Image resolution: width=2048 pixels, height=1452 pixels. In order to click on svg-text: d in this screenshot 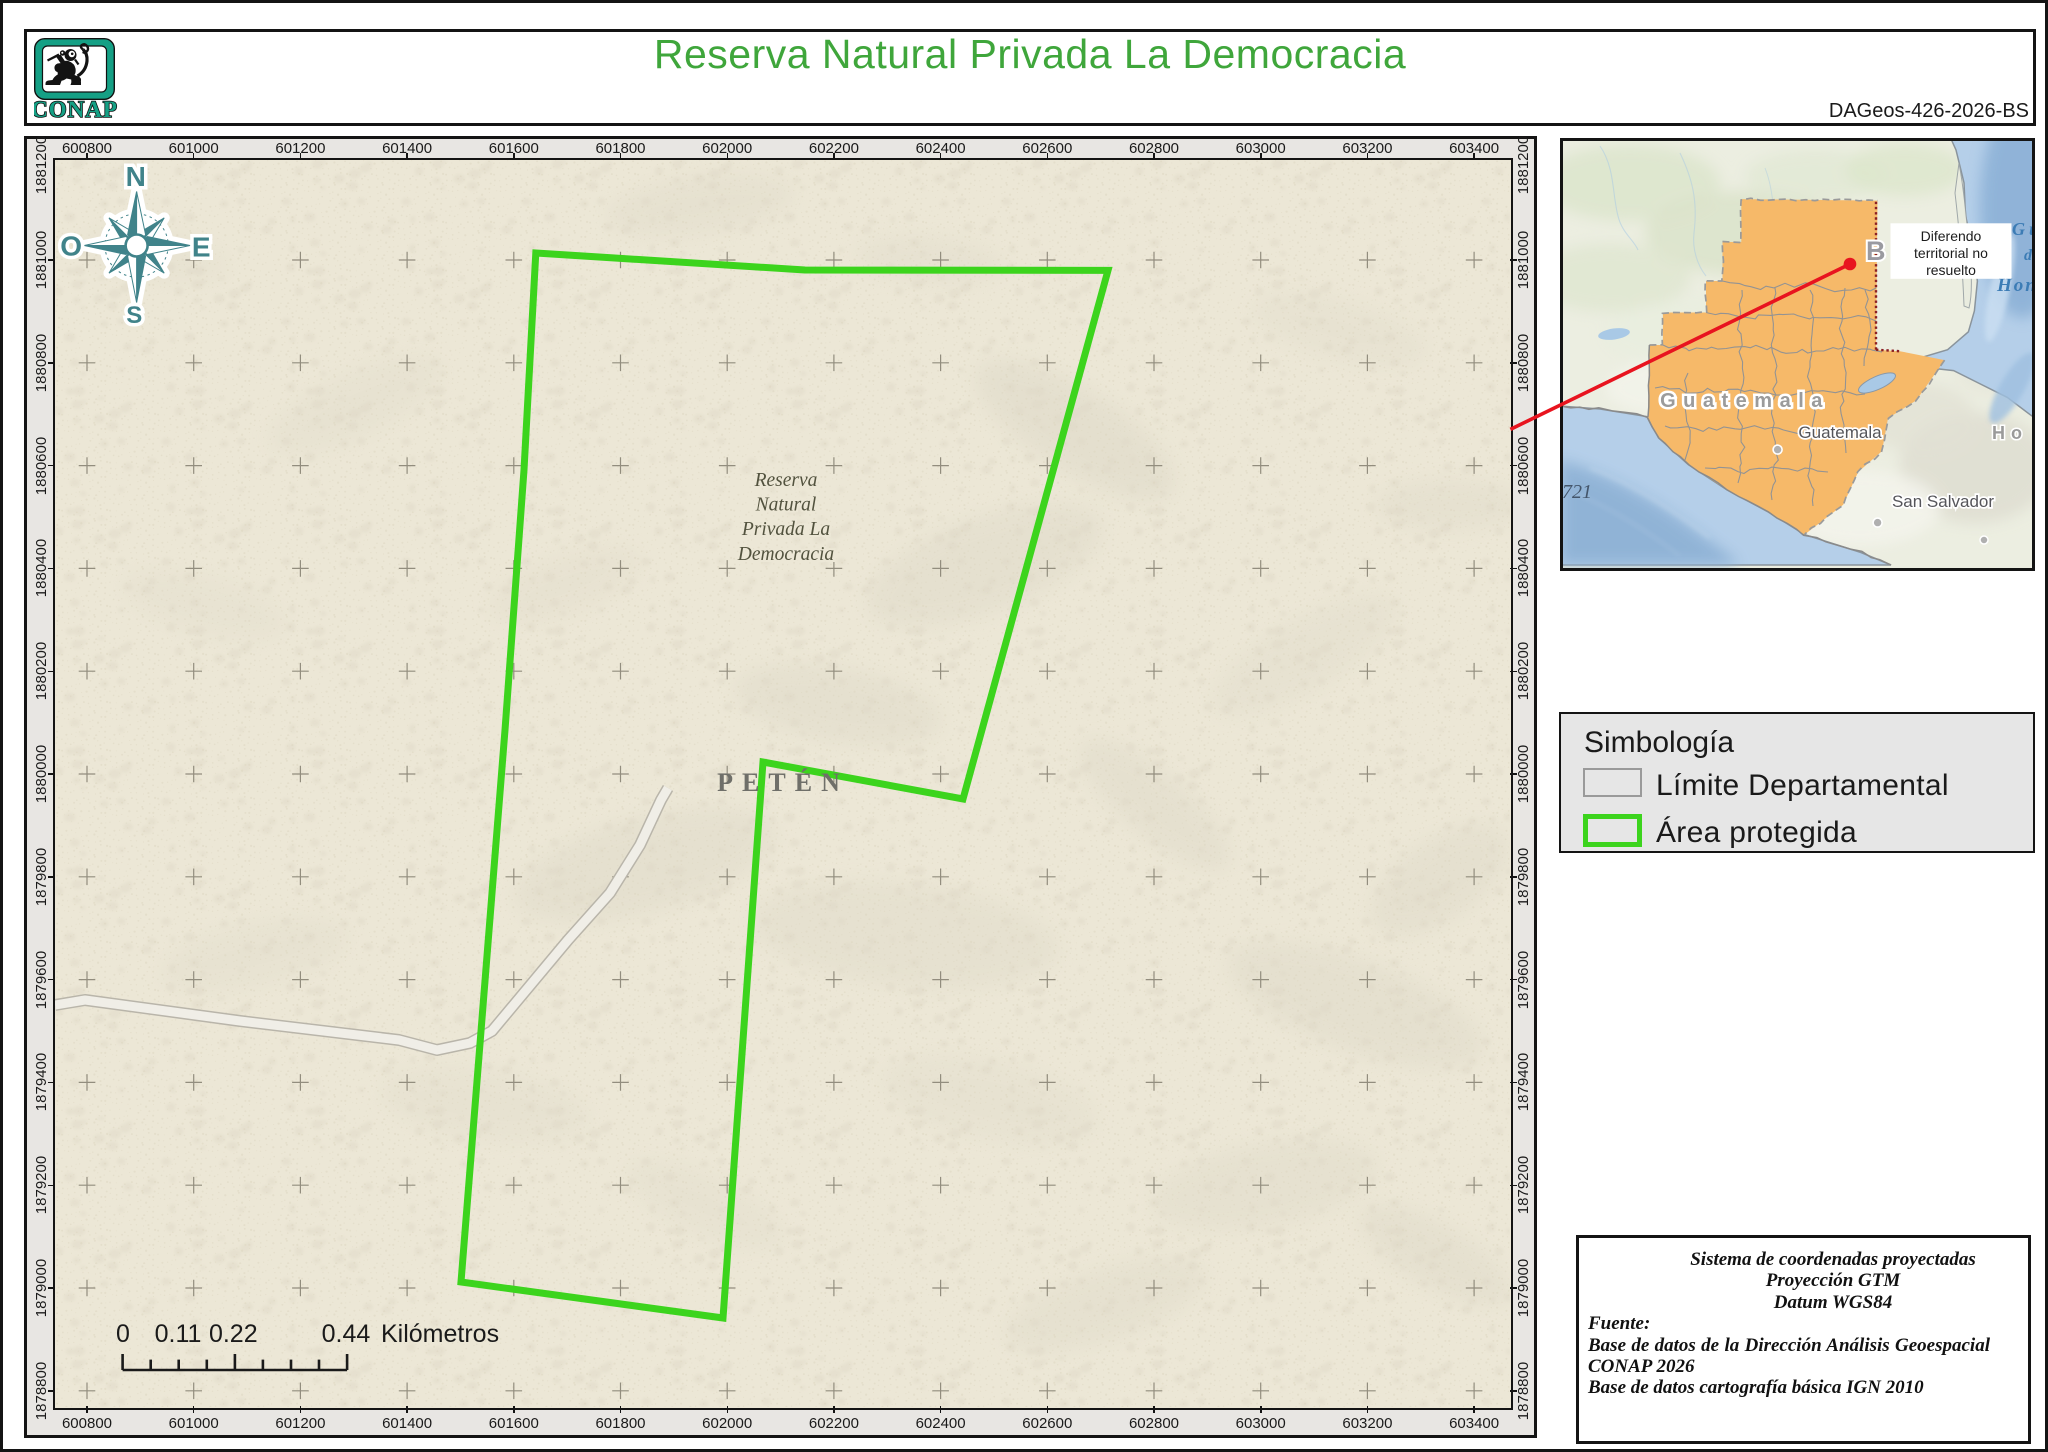, I will do `click(2028, 255)`.